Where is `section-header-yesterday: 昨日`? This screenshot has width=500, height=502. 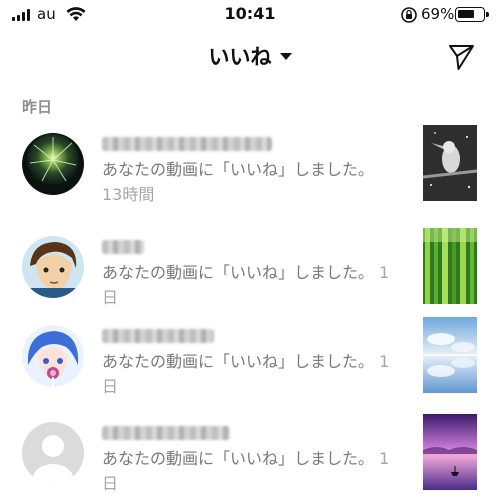 section-header-yesterday: 昨日 is located at coordinates (37, 107).